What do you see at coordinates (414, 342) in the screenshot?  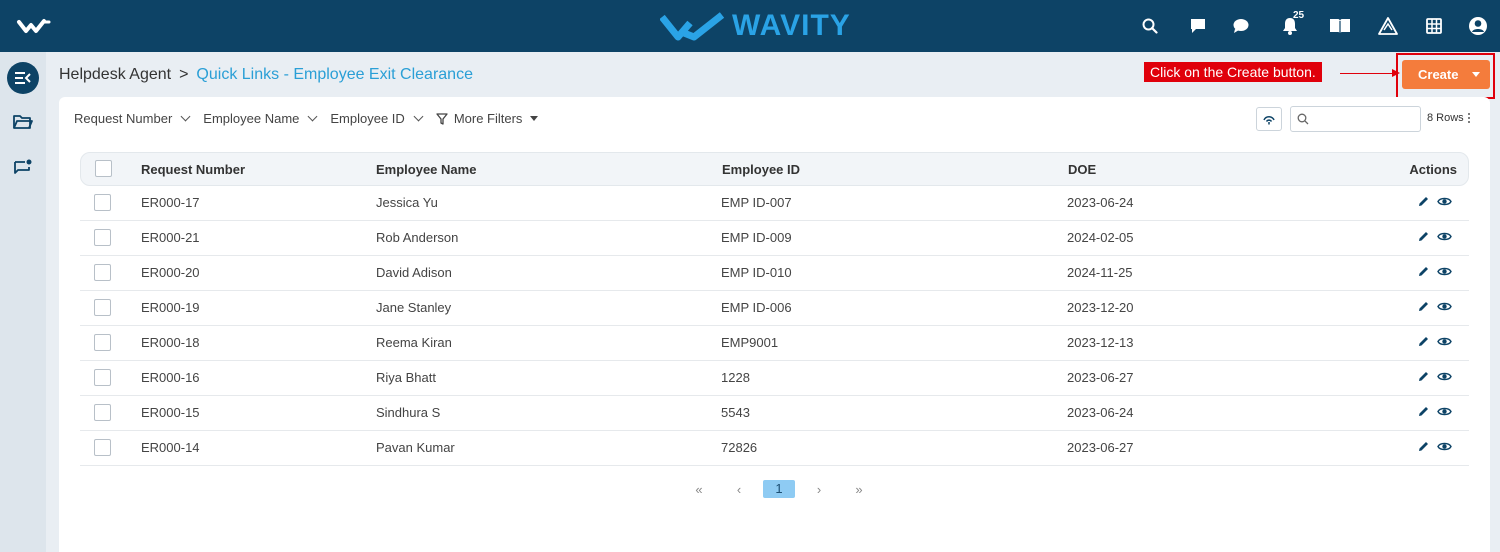 I see `cell-employee-name: Reema Kiran` at bounding box center [414, 342].